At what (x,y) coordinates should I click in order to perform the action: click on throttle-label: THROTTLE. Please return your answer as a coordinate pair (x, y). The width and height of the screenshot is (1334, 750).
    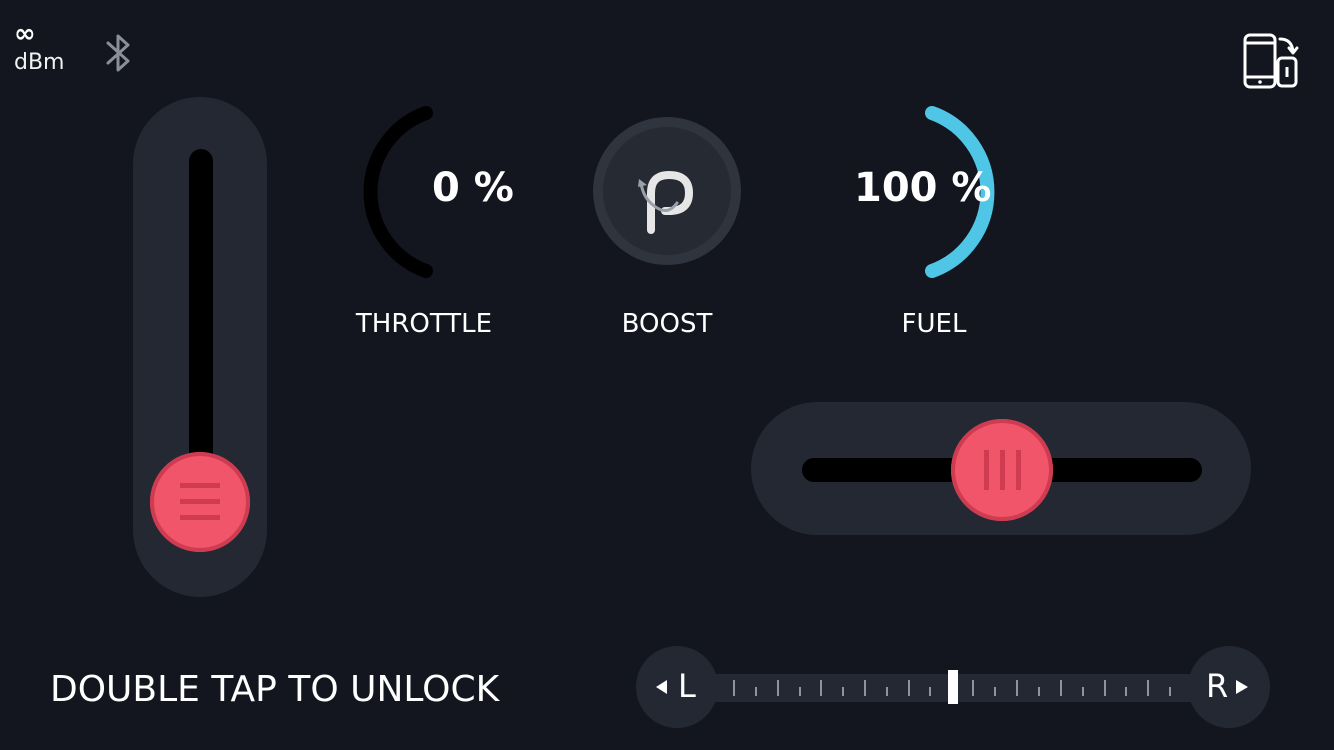
    Looking at the image, I should click on (424, 324).